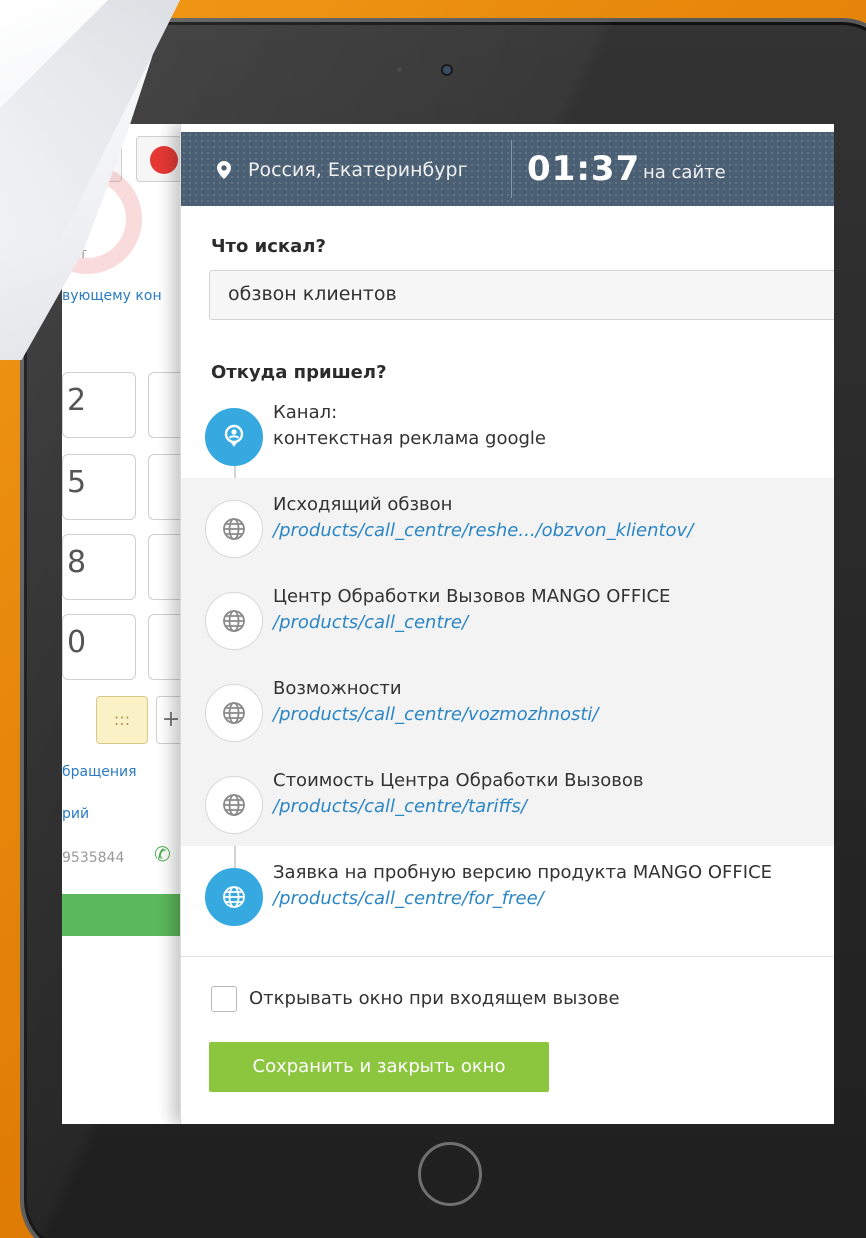  What do you see at coordinates (299, 372) in the screenshot?
I see `source-label: Откуда пришел?` at bounding box center [299, 372].